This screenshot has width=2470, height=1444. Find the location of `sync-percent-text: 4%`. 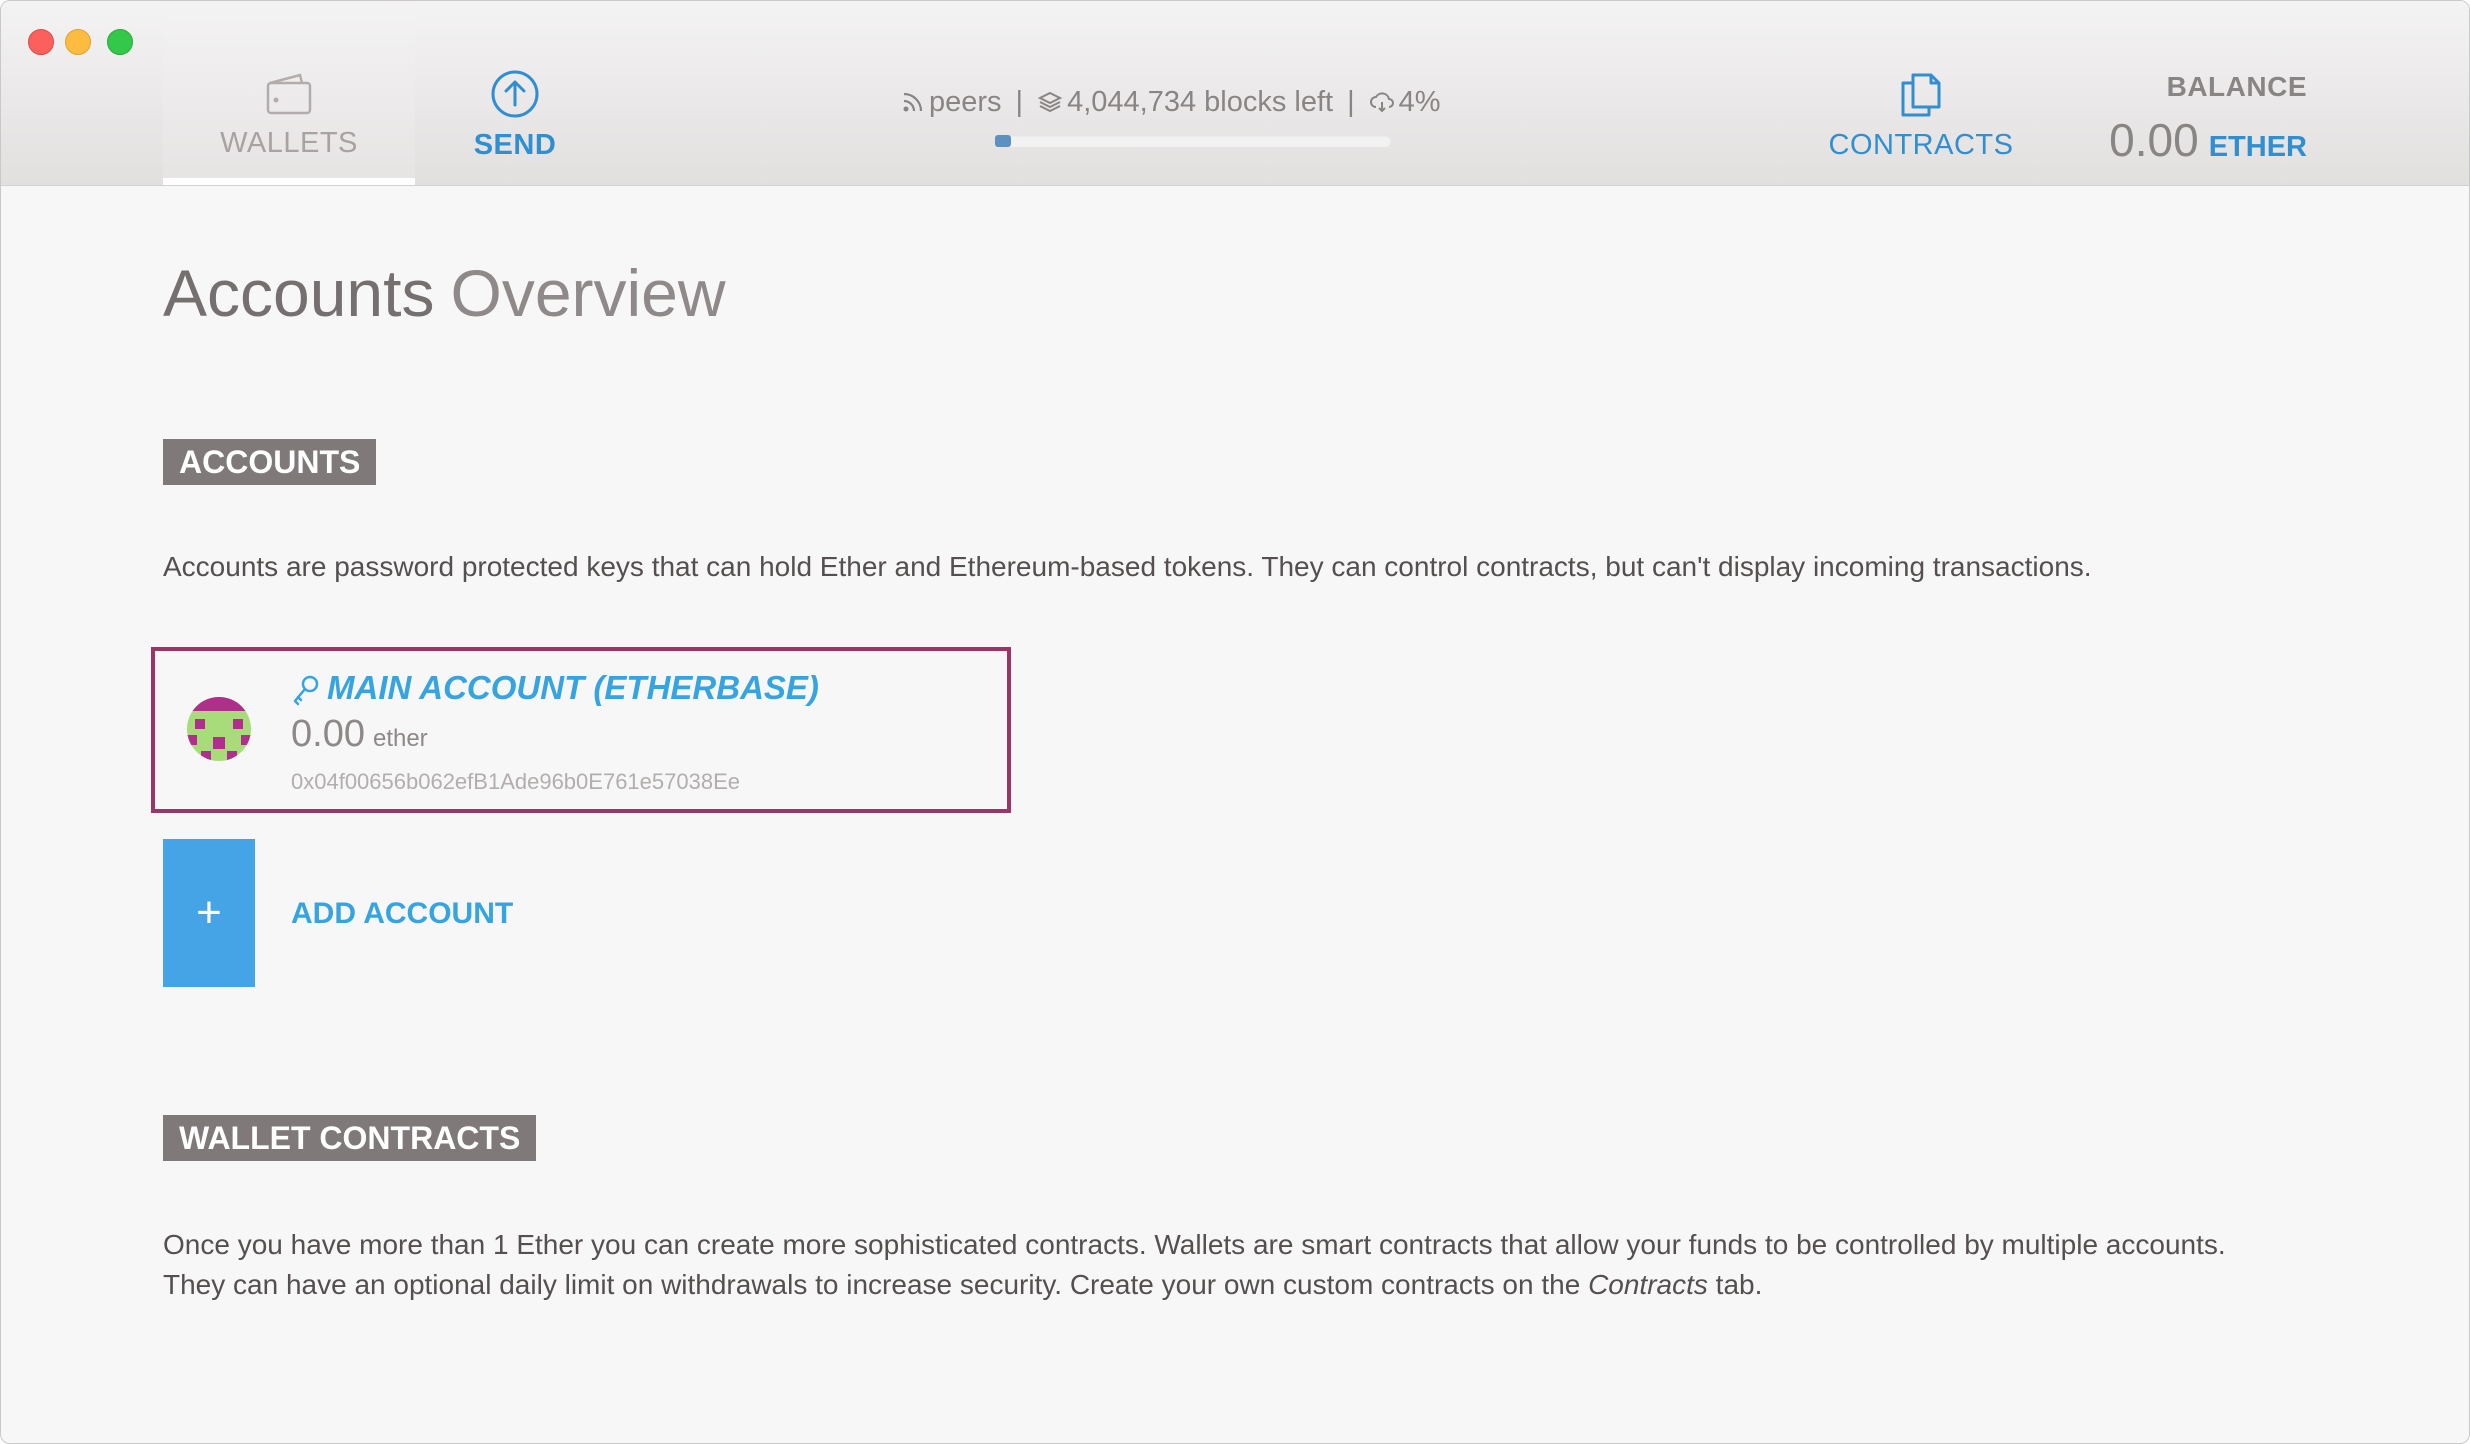

sync-percent-text: 4% is located at coordinates (1419, 101).